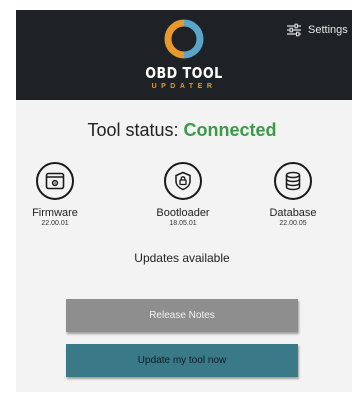 Image resolution: width=352 pixels, height=410 pixels. I want to click on updates-available-text: Updates available, so click(182, 258).